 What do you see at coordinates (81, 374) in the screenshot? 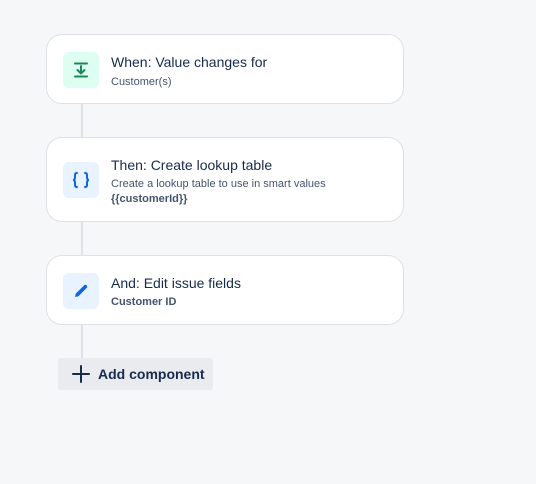
I see `plus-icon` at bounding box center [81, 374].